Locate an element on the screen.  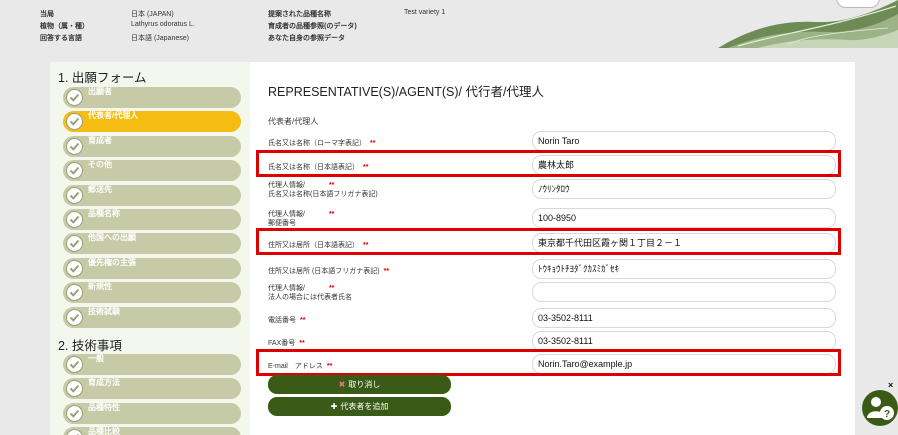
sidebar-item-items2-1: 育成方法 is located at coordinates (152, 389).